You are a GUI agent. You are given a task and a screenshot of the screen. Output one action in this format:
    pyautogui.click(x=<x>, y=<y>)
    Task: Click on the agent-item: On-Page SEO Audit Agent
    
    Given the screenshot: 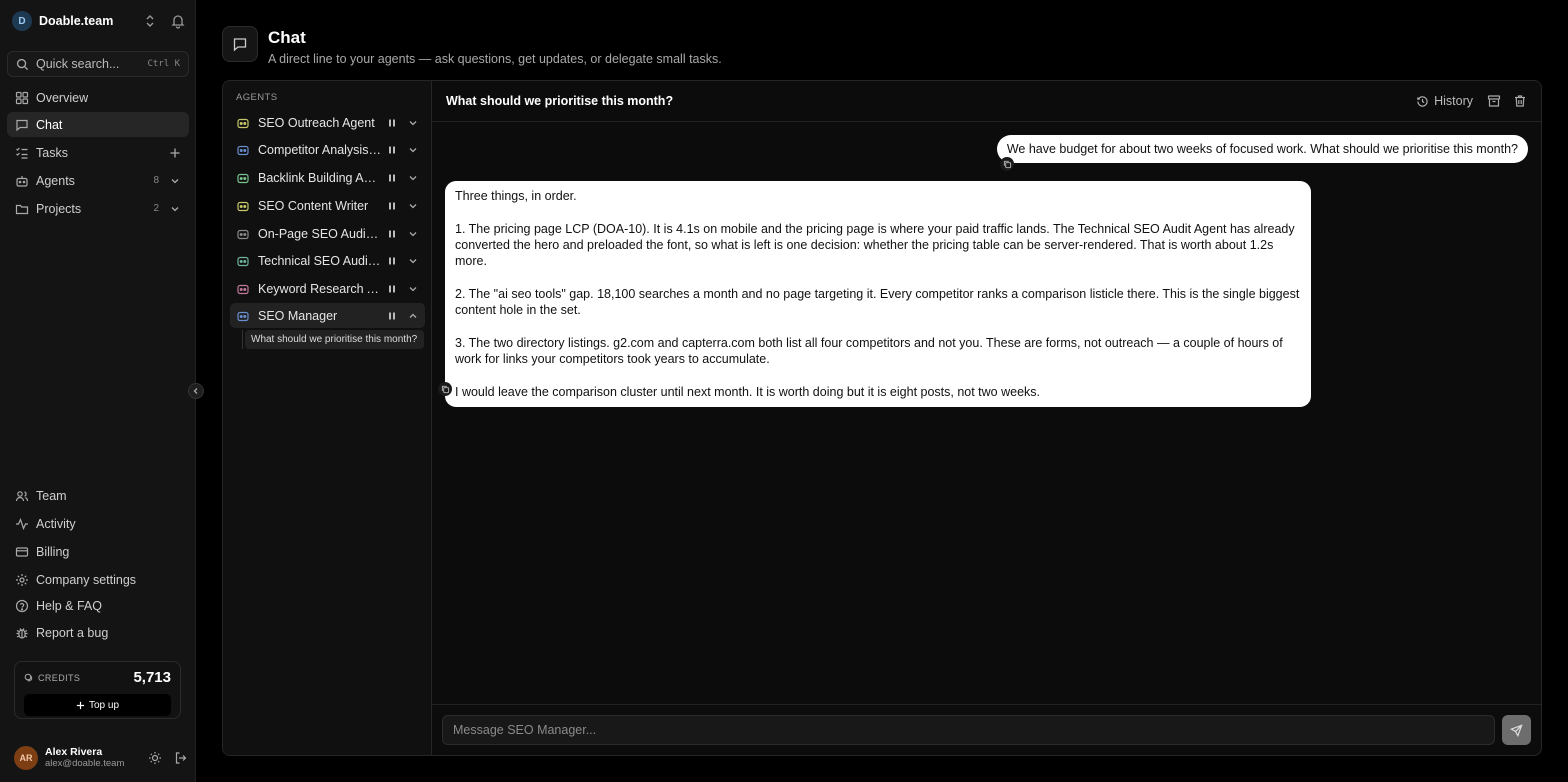 What is the action you would take?
    pyautogui.click(x=327, y=233)
    